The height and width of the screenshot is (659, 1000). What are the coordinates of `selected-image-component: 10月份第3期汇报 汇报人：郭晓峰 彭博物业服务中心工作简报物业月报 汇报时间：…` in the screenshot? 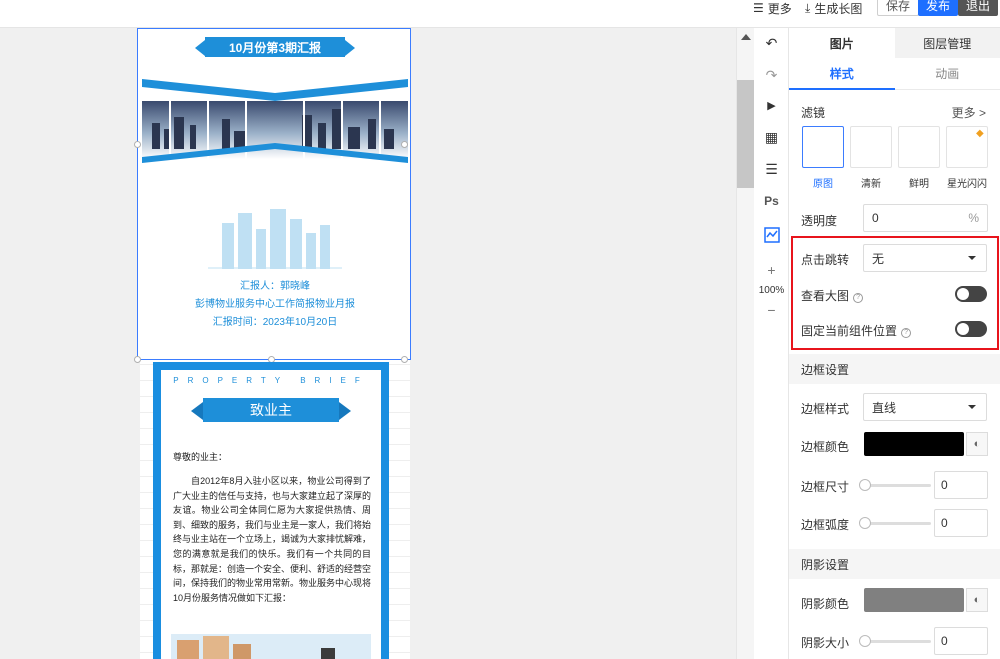 It's located at (274, 194).